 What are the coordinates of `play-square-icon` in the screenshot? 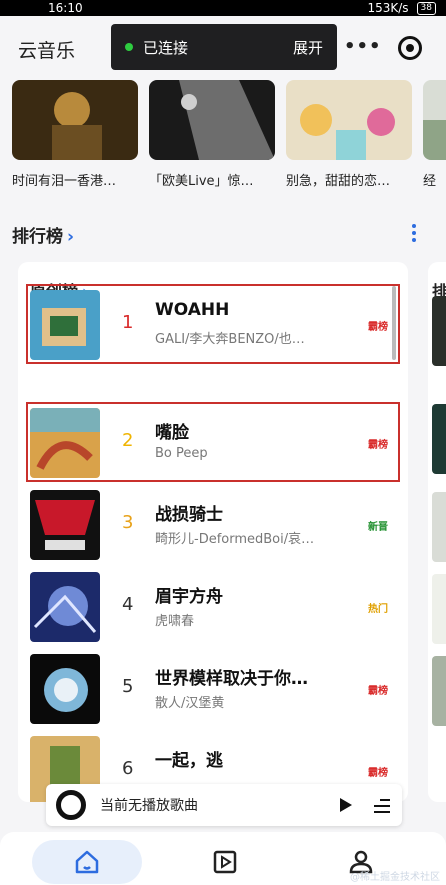 It's located at (225, 862).